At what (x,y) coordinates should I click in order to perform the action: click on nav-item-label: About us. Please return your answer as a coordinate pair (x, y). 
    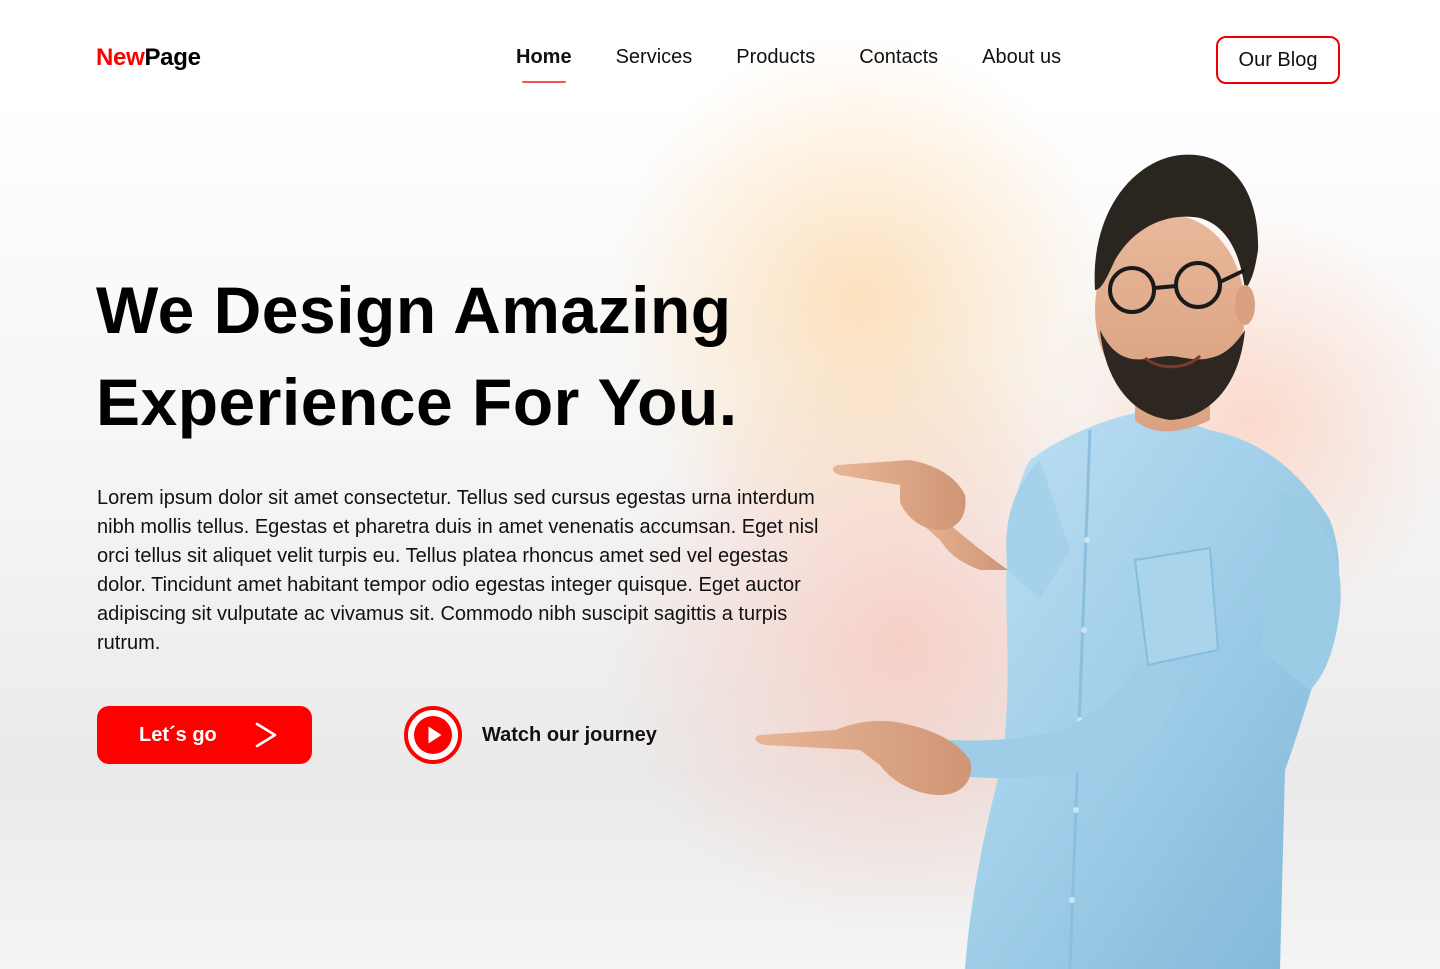
    Looking at the image, I should click on (1022, 57).